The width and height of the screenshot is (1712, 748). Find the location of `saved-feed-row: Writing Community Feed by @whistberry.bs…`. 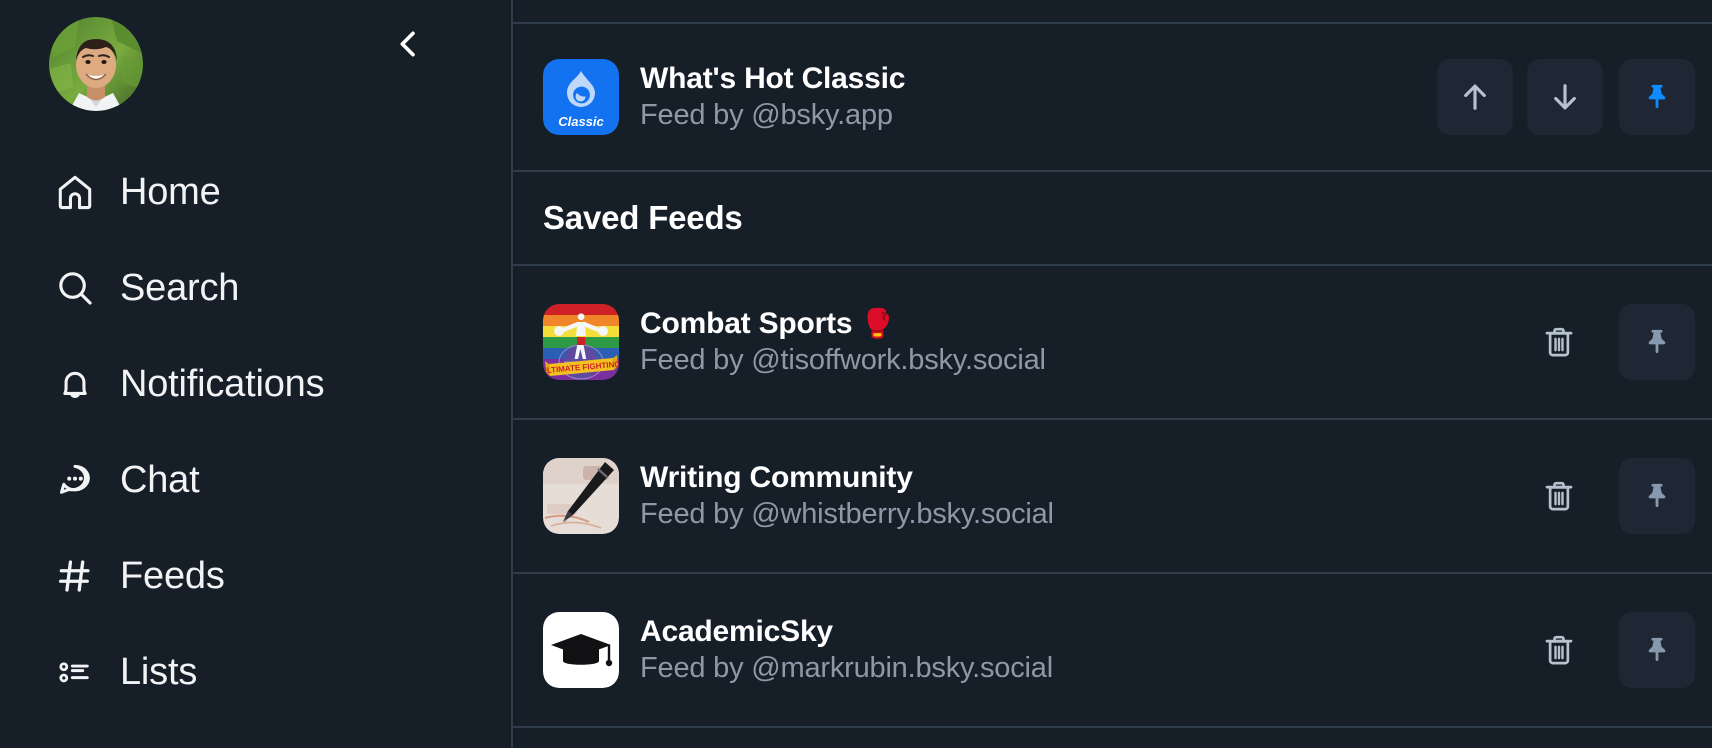

saved-feed-row: Writing Community Feed by @whistberry.bs… is located at coordinates (1112, 496).